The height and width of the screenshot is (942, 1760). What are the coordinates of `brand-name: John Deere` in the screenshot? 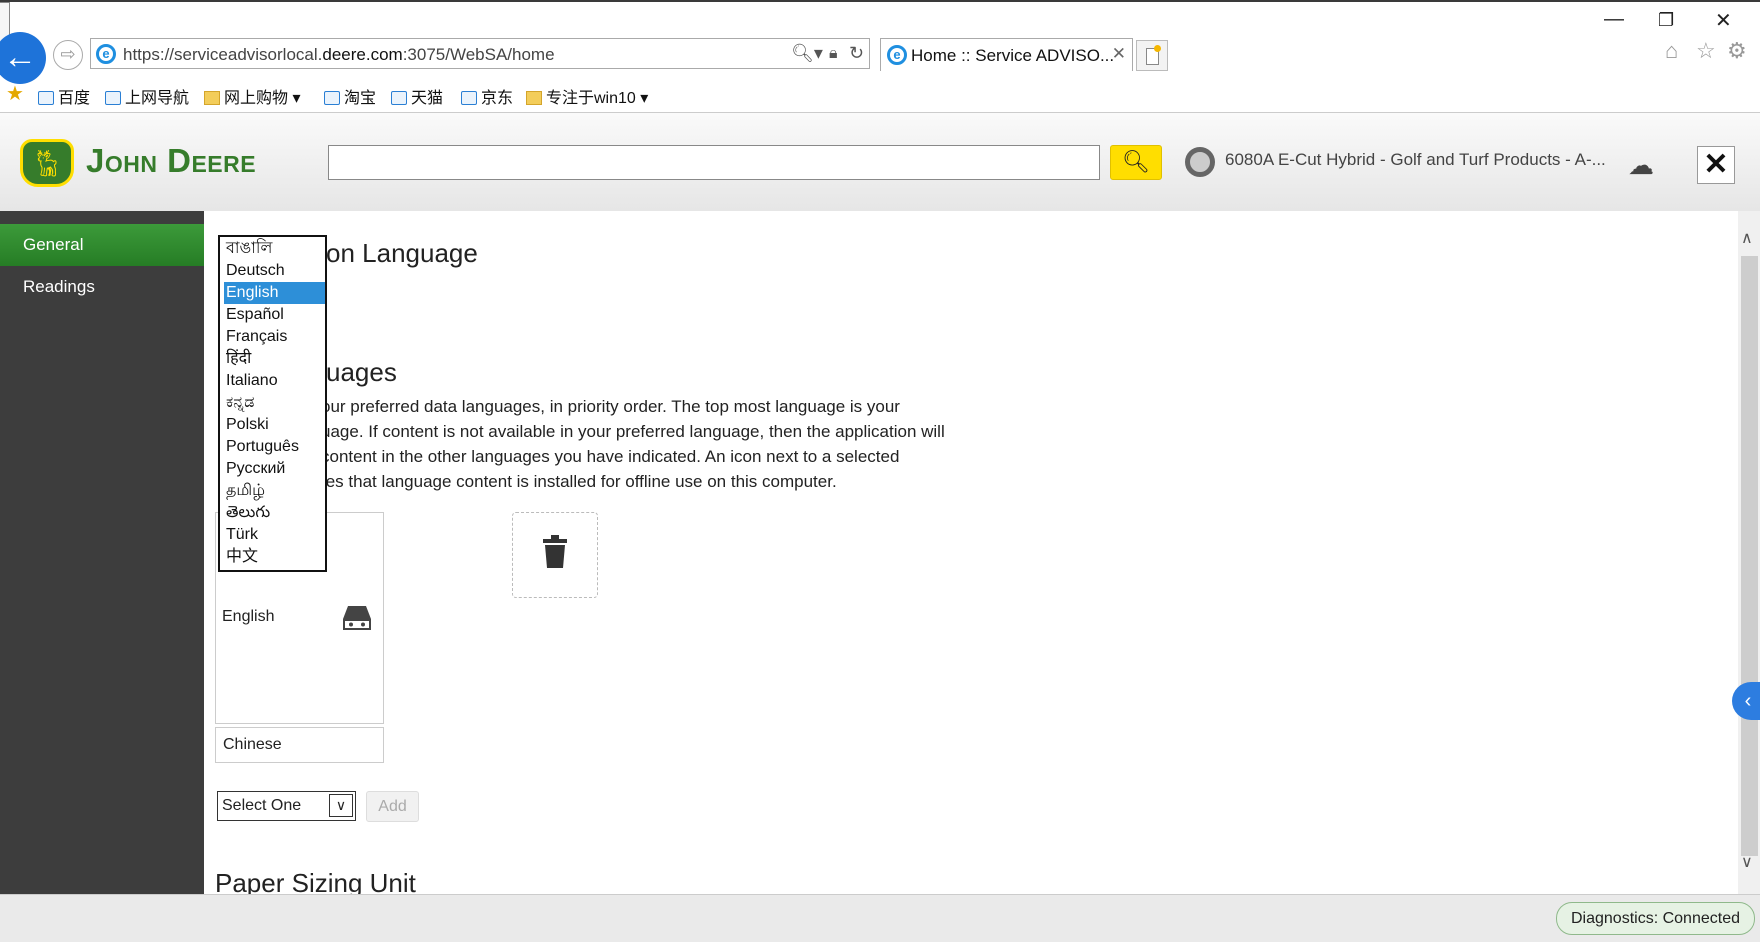 It's located at (171, 160).